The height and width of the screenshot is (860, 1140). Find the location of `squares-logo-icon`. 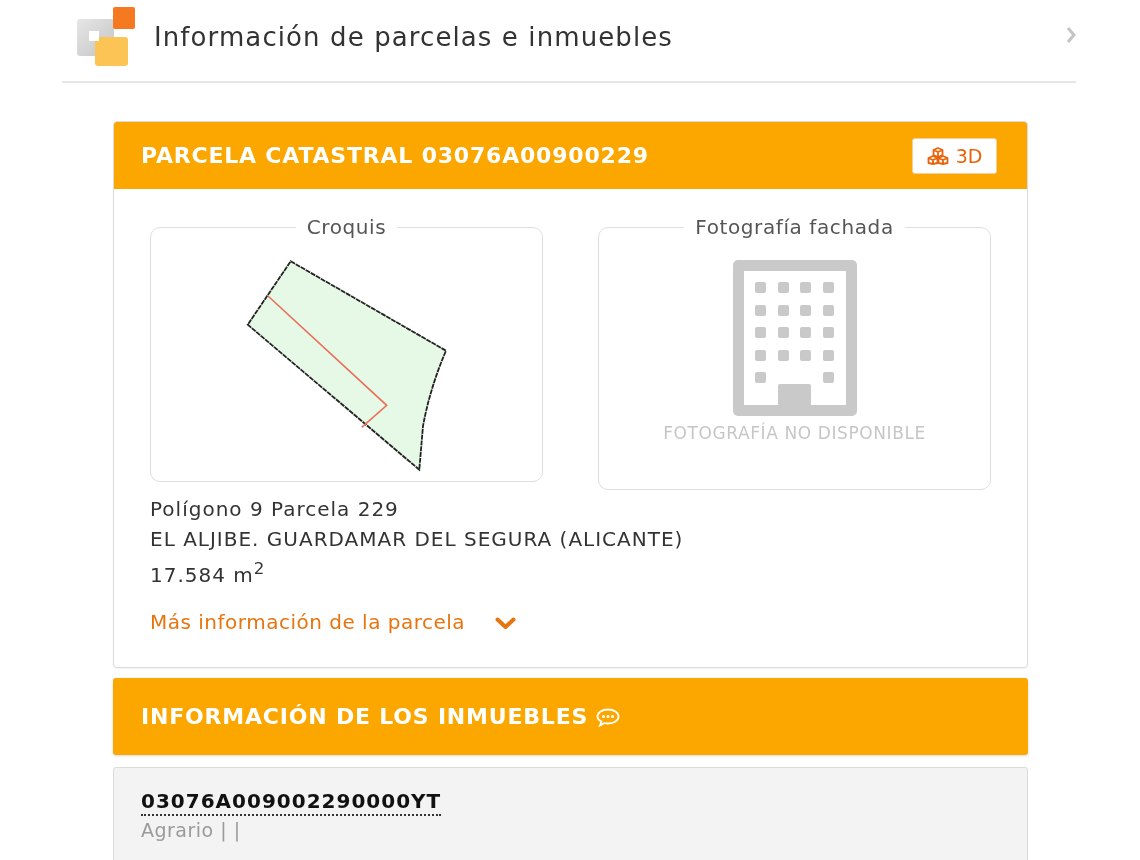

squares-logo-icon is located at coordinates (106, 36).